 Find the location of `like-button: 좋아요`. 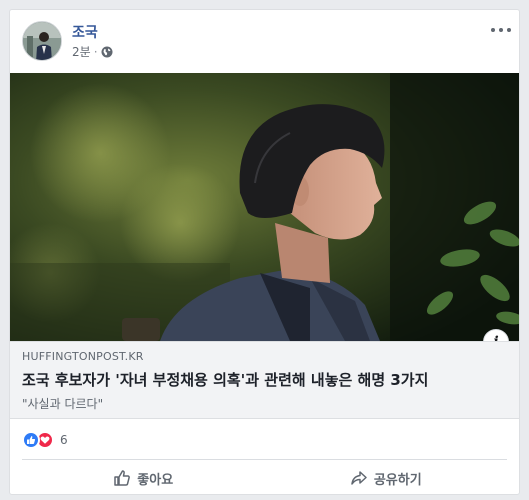

like-button: 좋아요 is located at coordinates (143, 478).